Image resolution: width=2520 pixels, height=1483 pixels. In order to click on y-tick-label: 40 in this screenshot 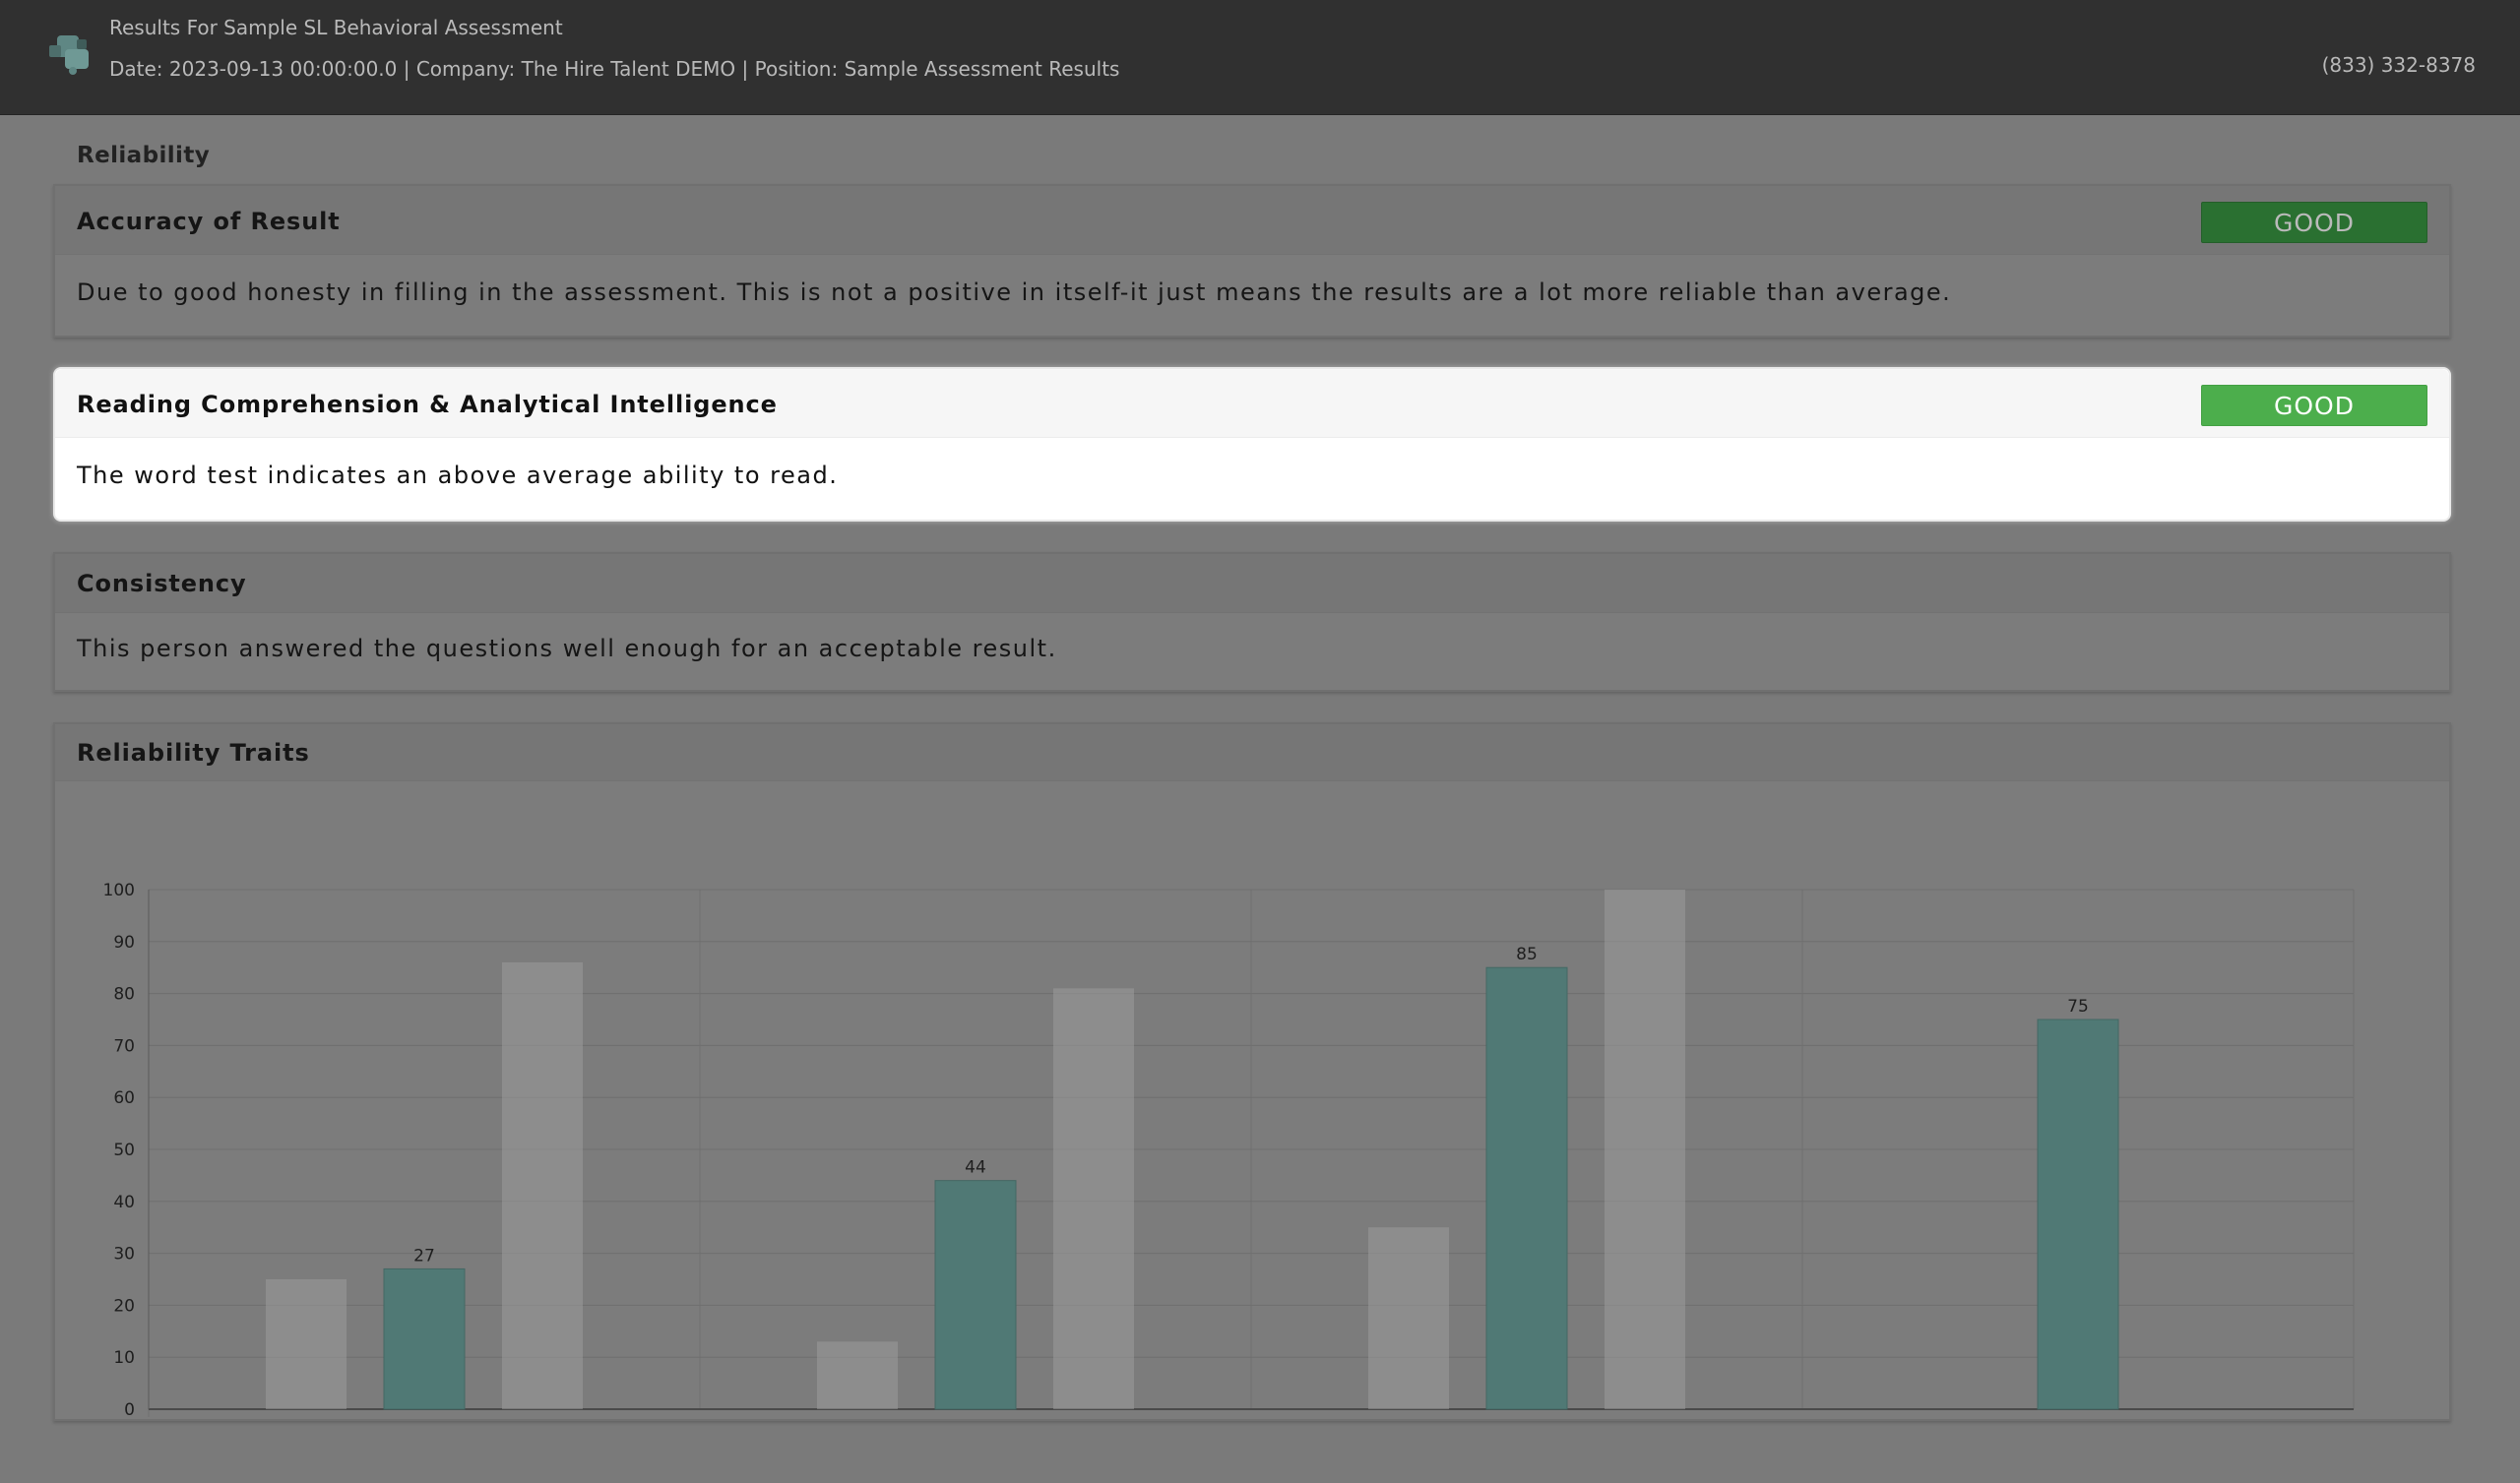, I will do `click(124, 1202)`.